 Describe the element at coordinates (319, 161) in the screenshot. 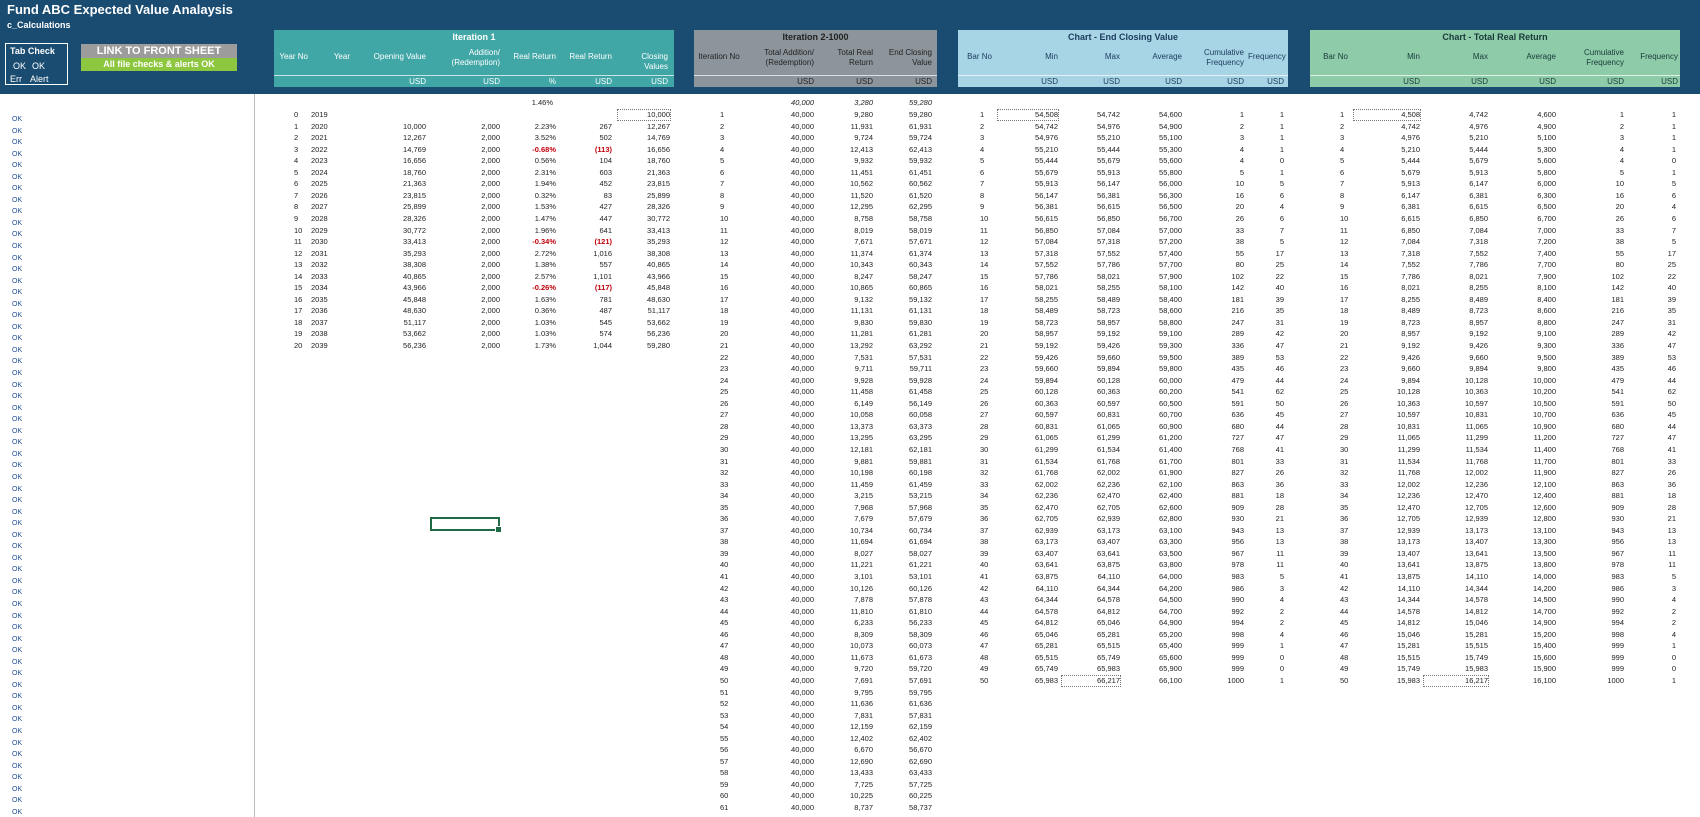

I see `cell: 2023` at that location.